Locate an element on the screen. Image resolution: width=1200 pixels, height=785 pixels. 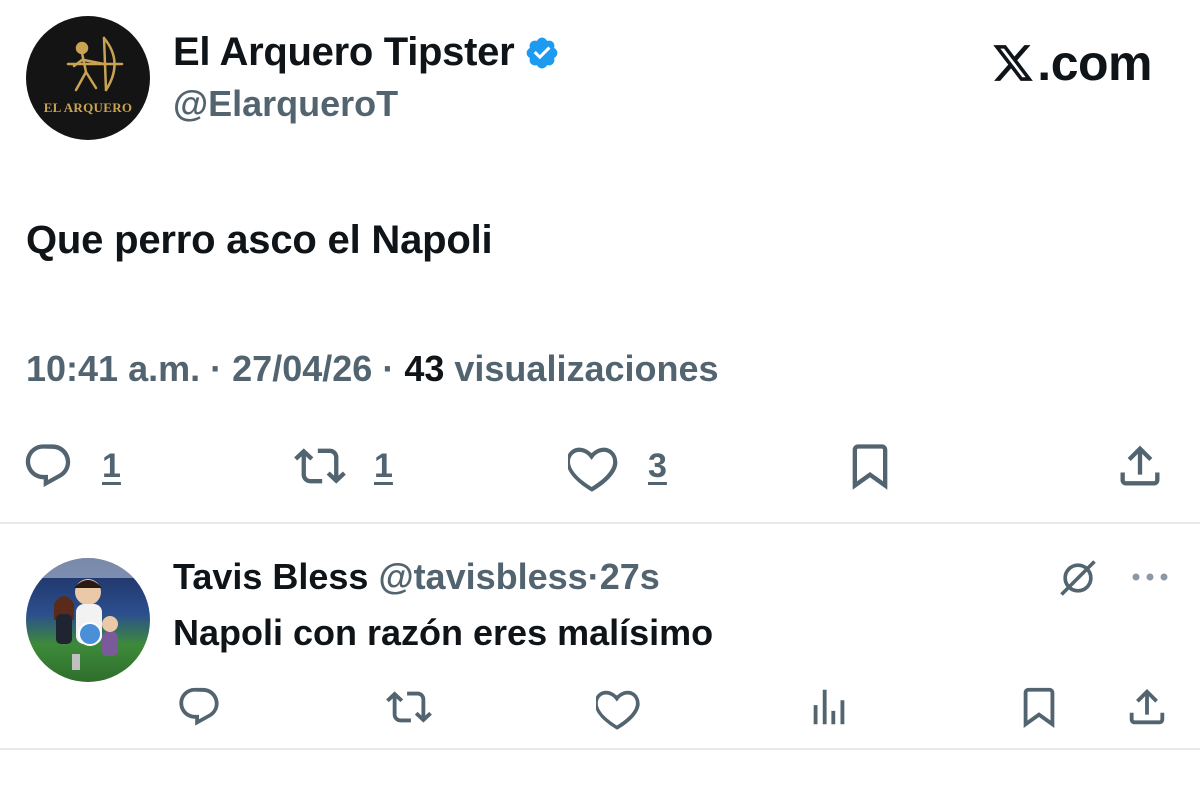
views-icon is located at coordinates (829, 707).